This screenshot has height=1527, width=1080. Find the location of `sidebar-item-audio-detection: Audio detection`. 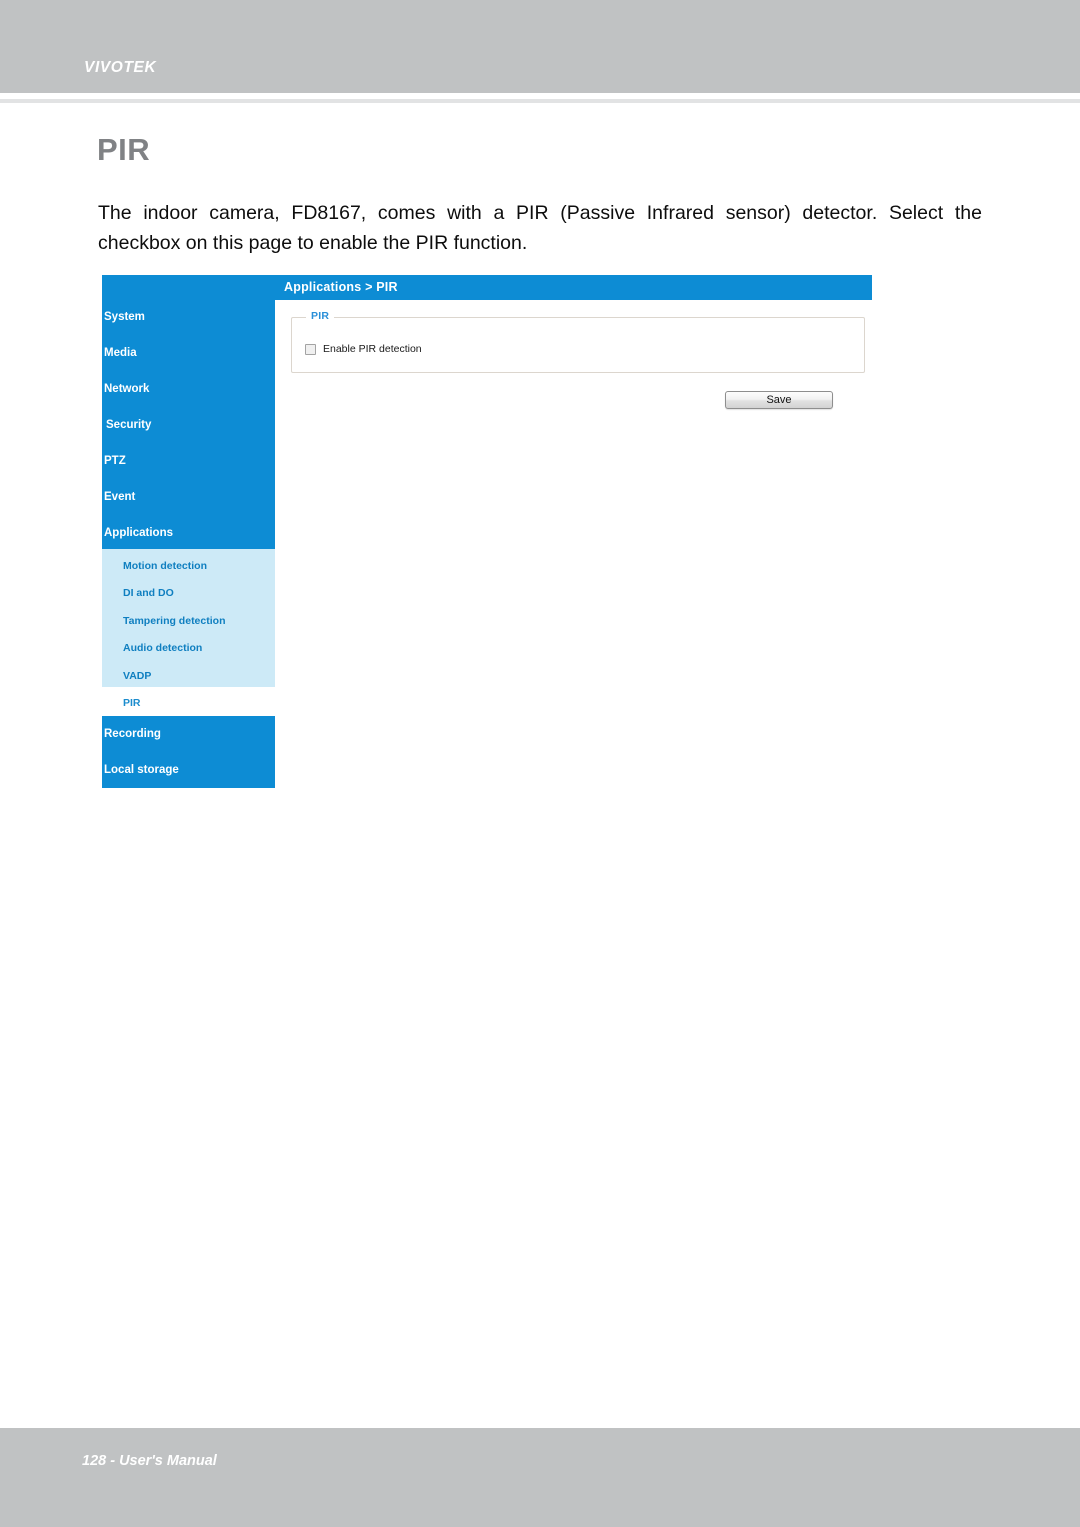

sidebar-item-audio-detection: Audio detection is located at coordinates (199, 648).